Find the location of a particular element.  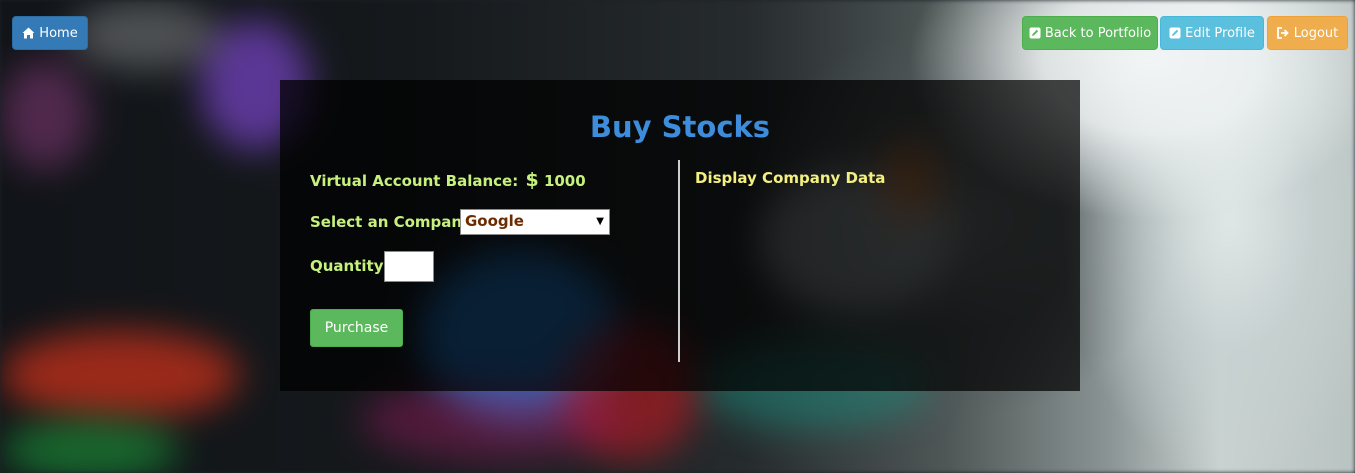

quantity-input is located at coordinates (409, 266).